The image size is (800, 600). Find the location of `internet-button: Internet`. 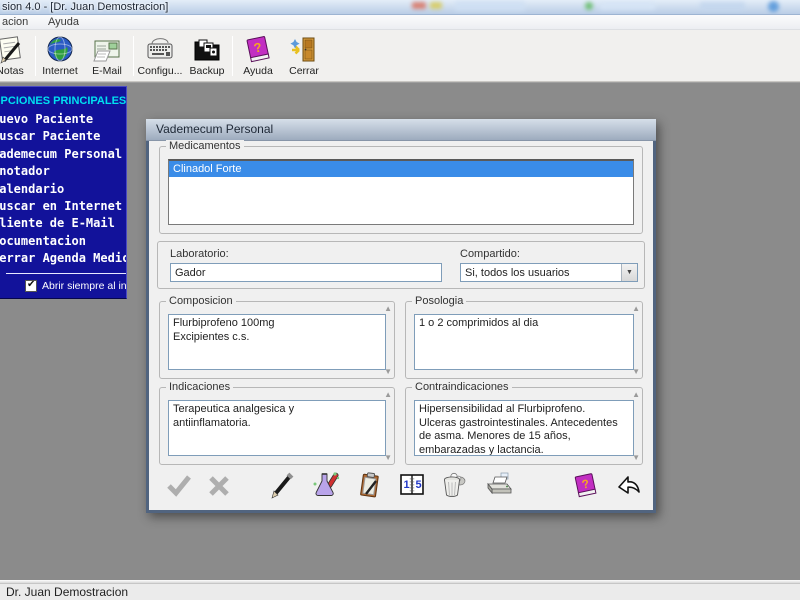

internet-button: Internet is located at coordinates (60, 57).